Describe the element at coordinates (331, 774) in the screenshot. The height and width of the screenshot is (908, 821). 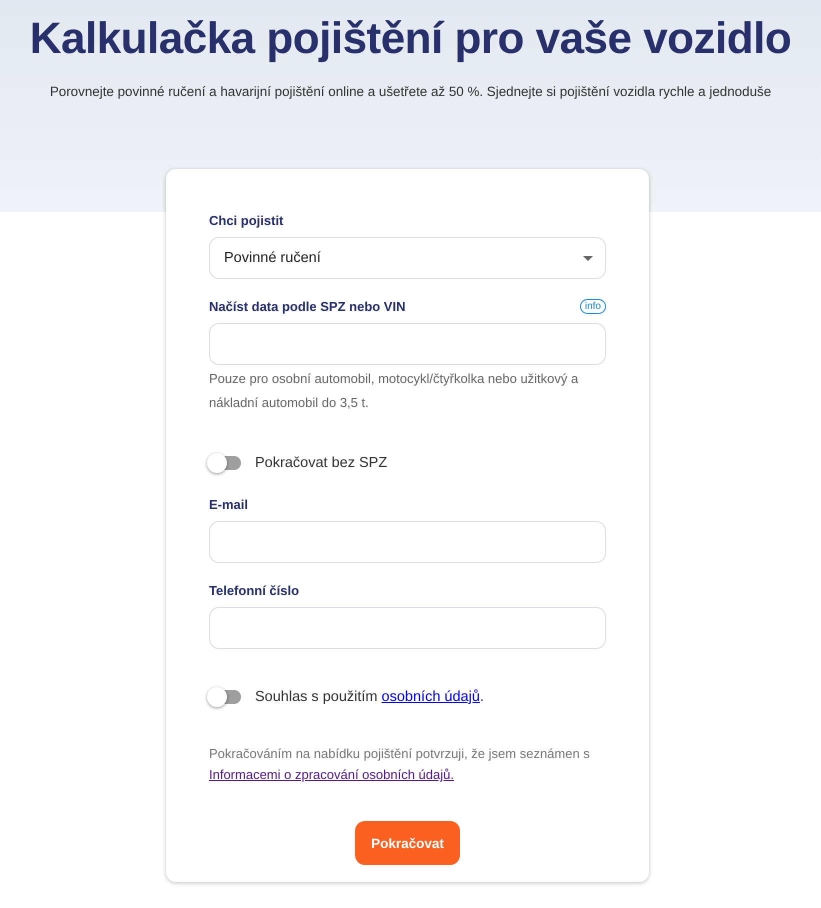
I see `privacy-info-link: Informacemi o zpracování osobních údajů.` at that location.